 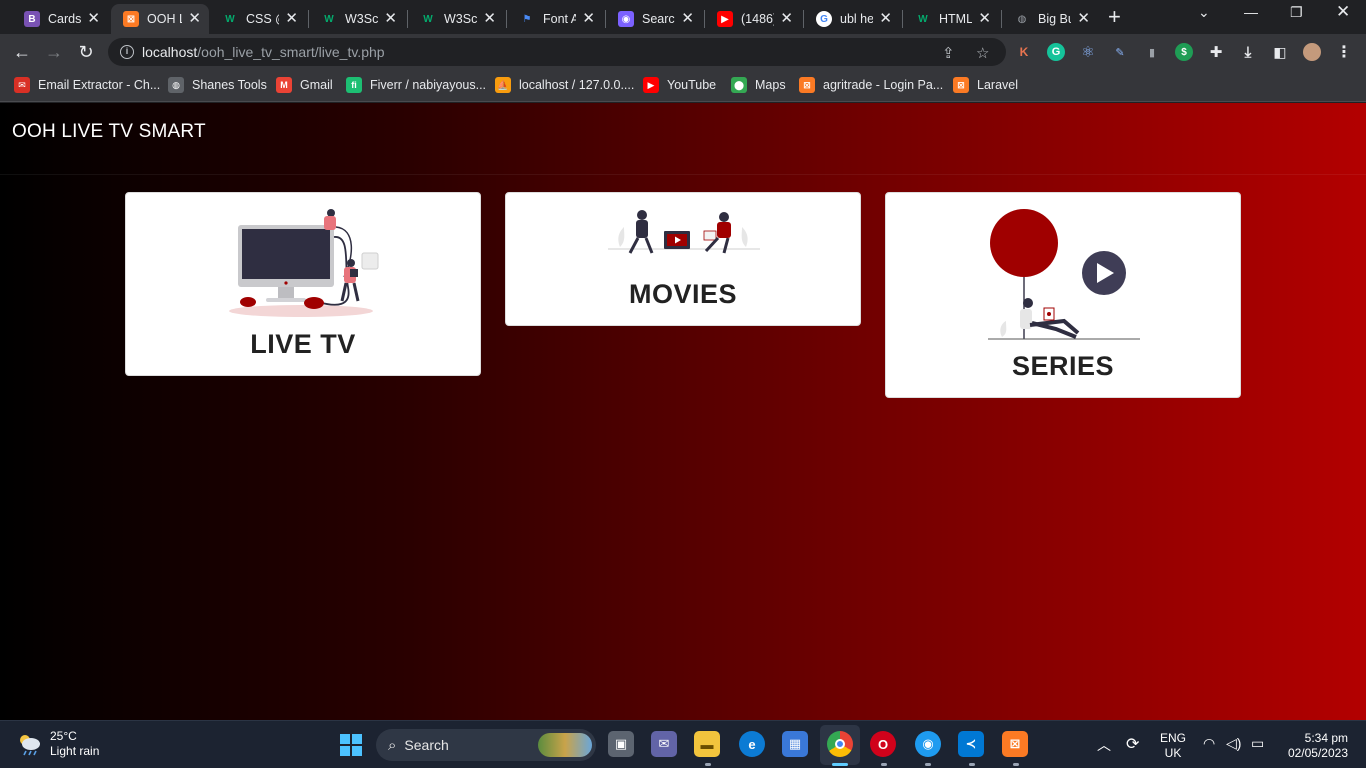 I want to click on temperature: 25°C, so click(x=63, y=736).